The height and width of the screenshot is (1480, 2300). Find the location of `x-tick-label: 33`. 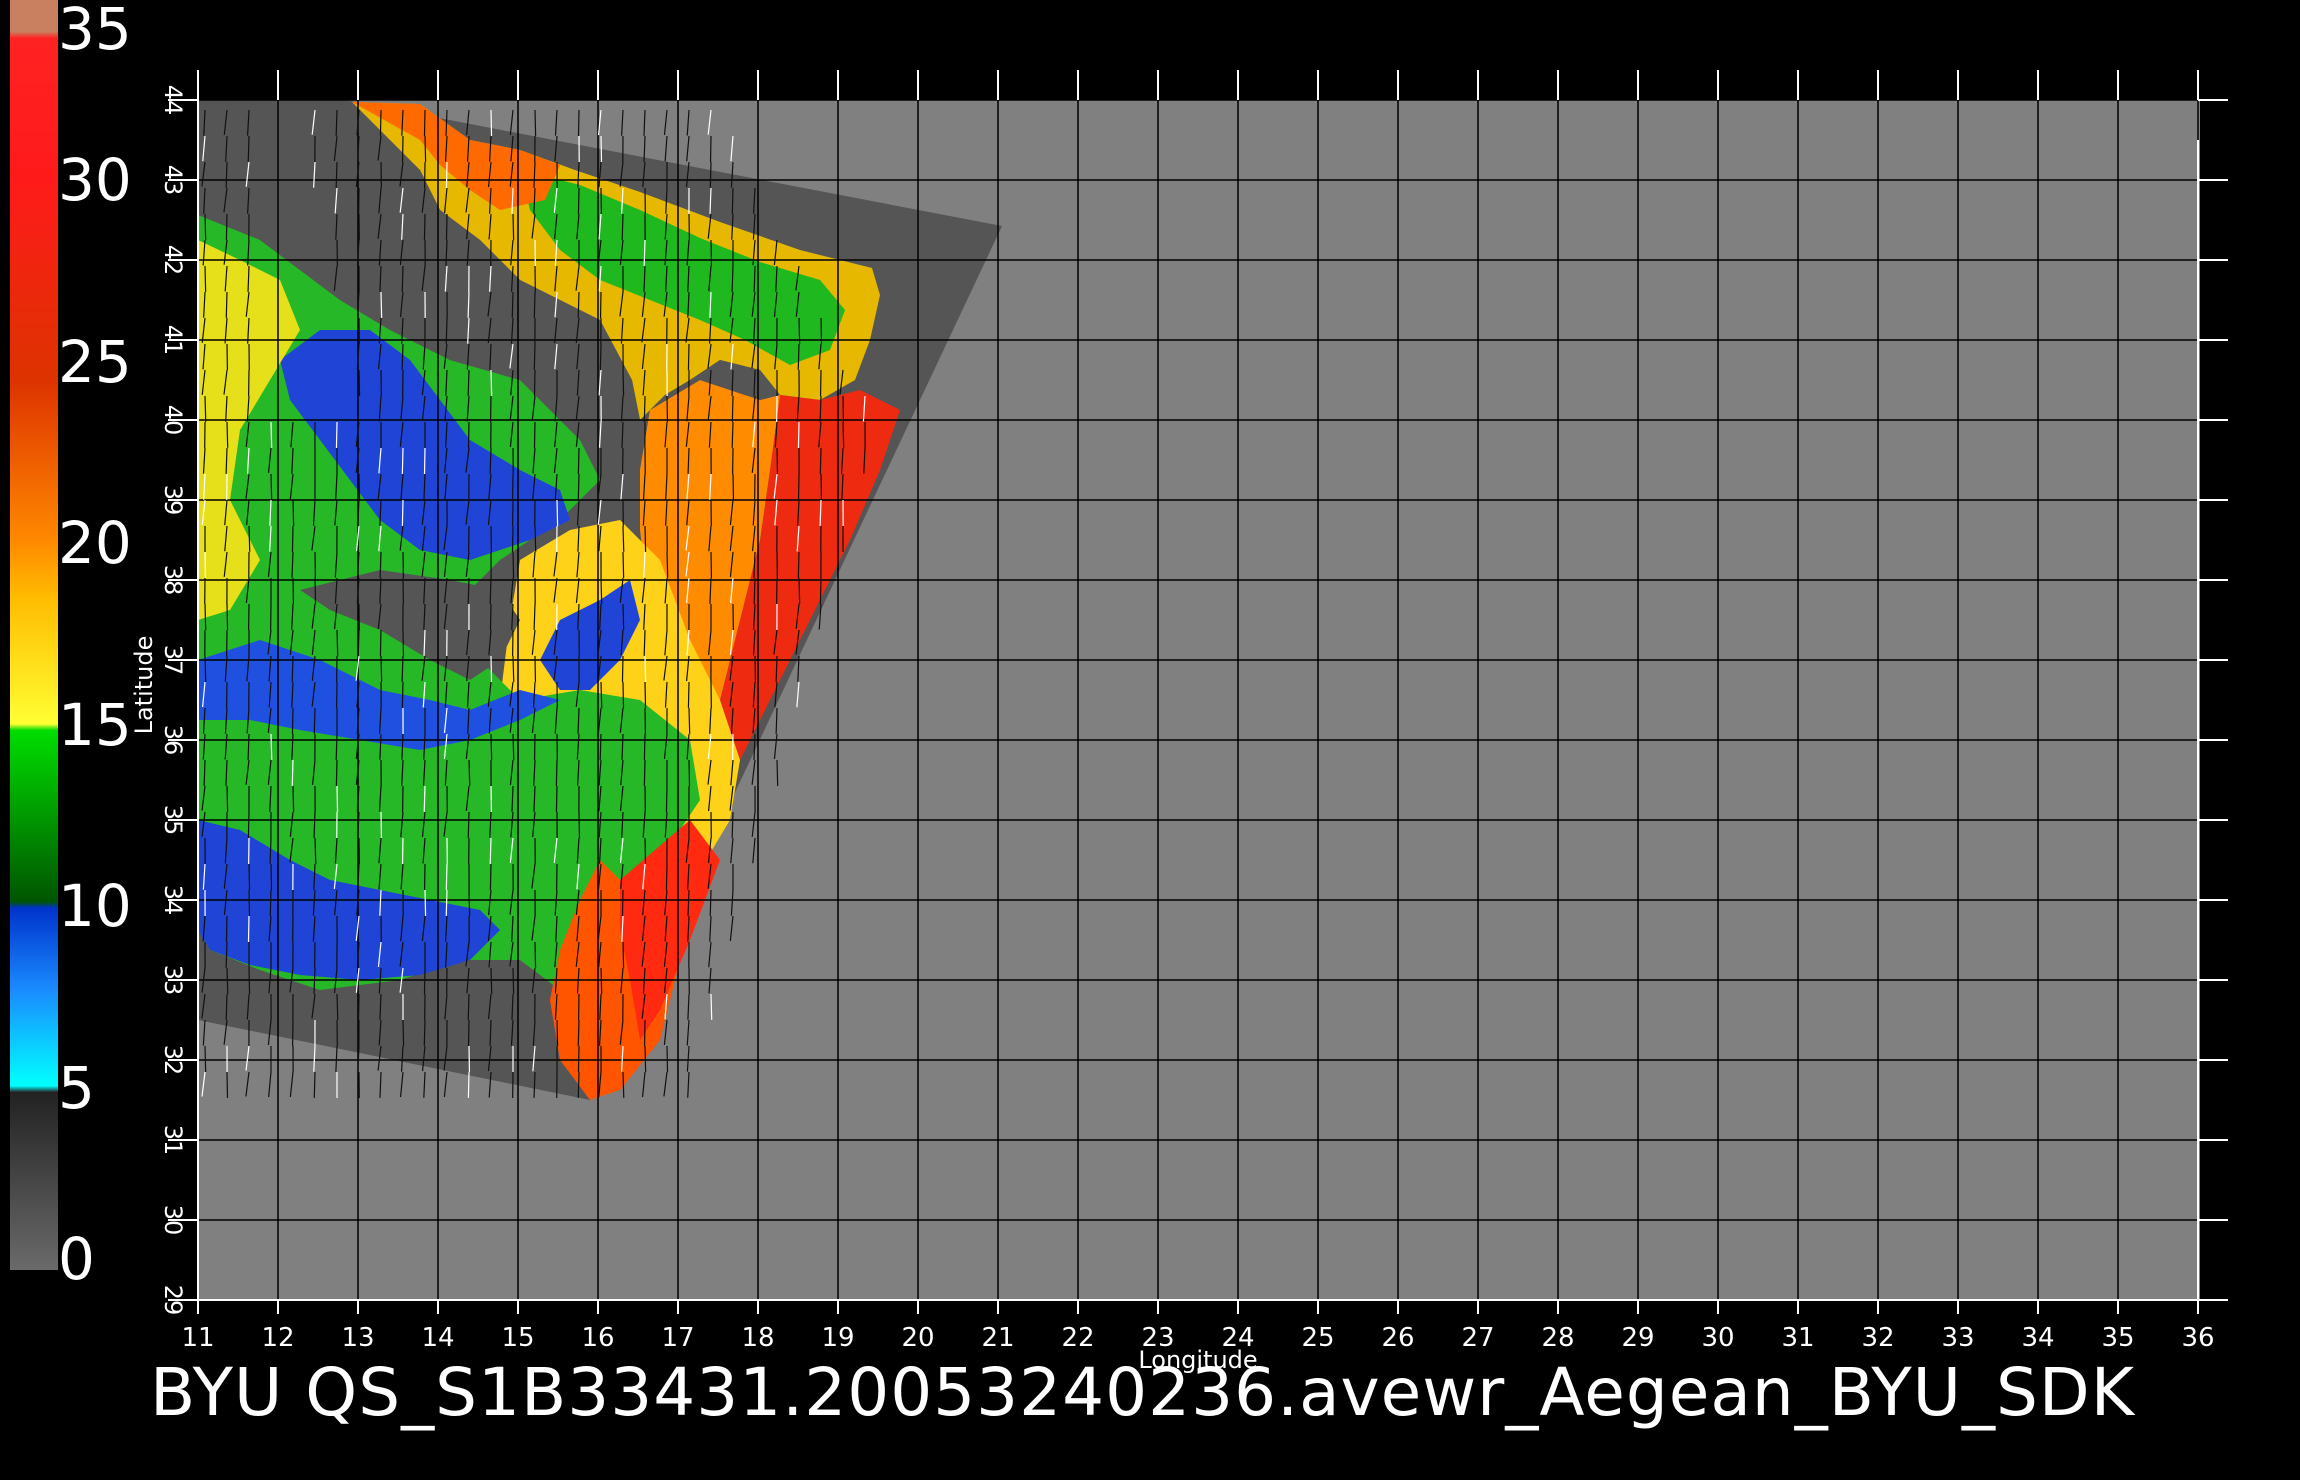

x-tick-label: 33 is located at coordinates (1957, 1338).